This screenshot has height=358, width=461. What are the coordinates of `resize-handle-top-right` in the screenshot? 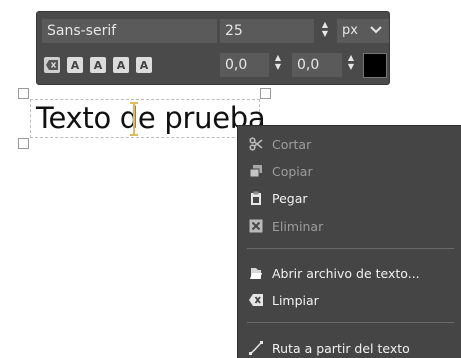 It's located at (265, 93).